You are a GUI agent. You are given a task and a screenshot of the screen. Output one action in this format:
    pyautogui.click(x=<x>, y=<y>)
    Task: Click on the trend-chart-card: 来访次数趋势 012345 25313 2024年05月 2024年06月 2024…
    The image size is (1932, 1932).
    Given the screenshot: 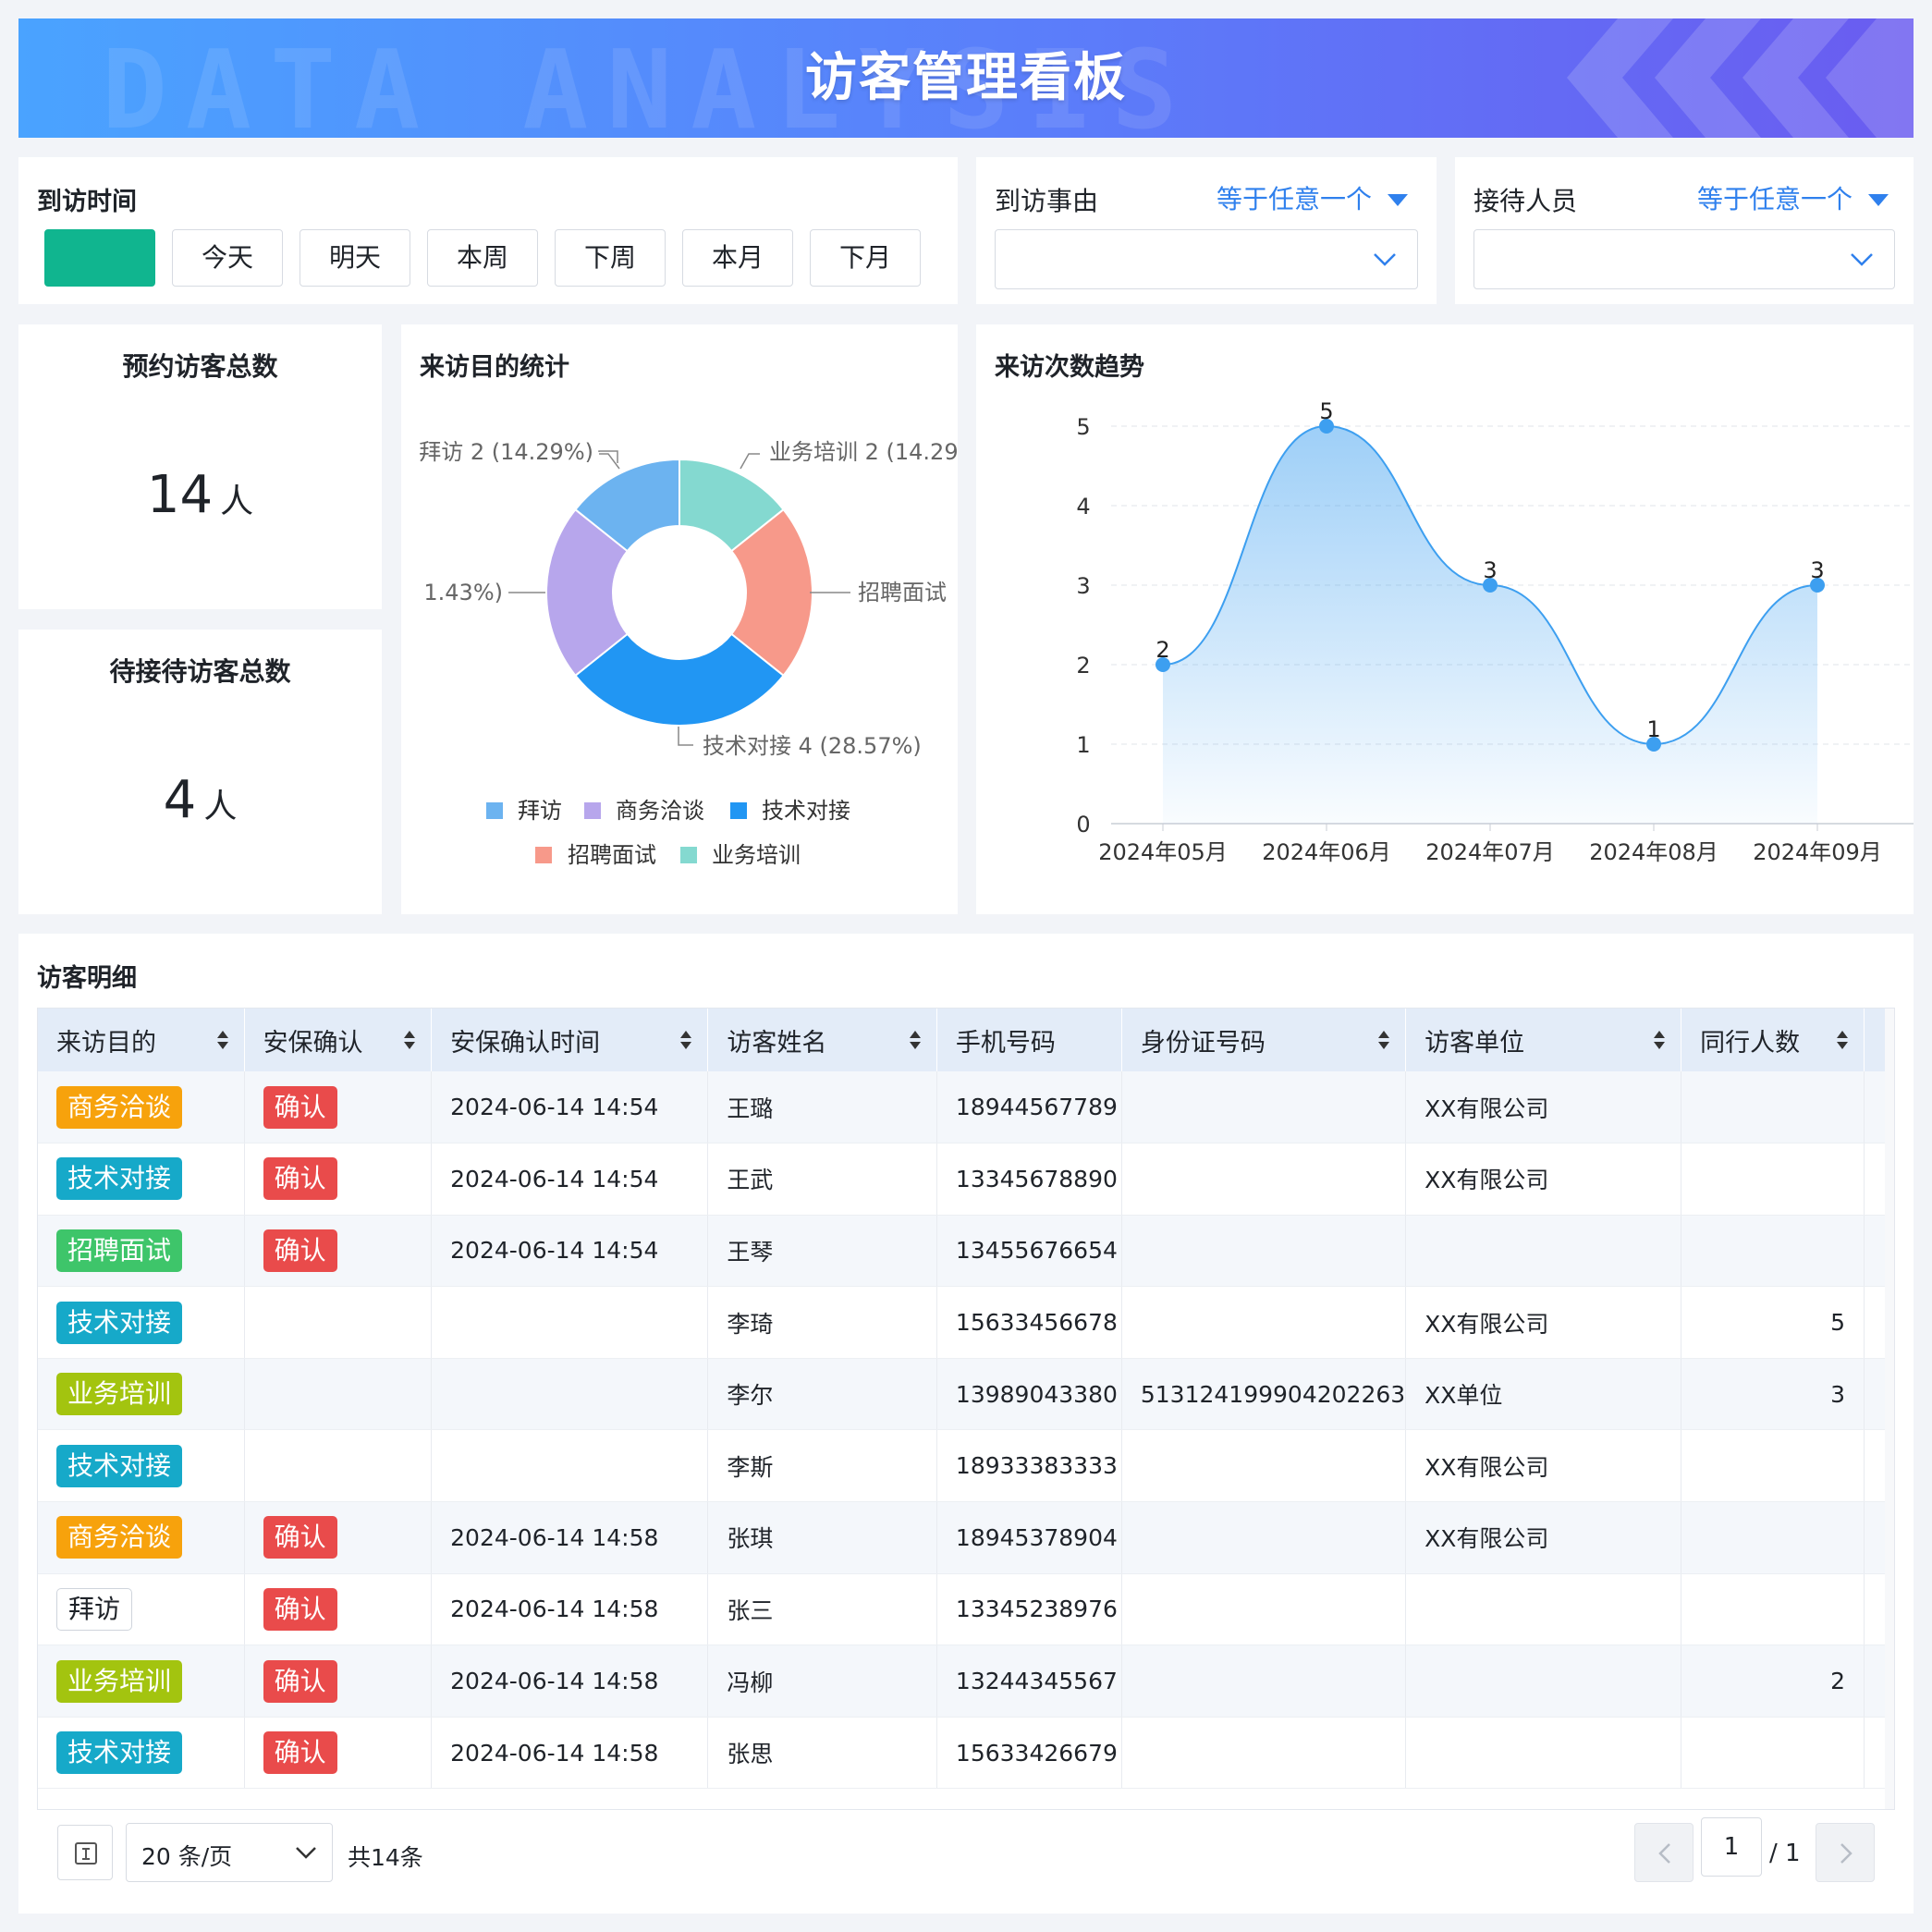 What is the action you would take?
    pyautogui.click(x=1445, y=619)
    